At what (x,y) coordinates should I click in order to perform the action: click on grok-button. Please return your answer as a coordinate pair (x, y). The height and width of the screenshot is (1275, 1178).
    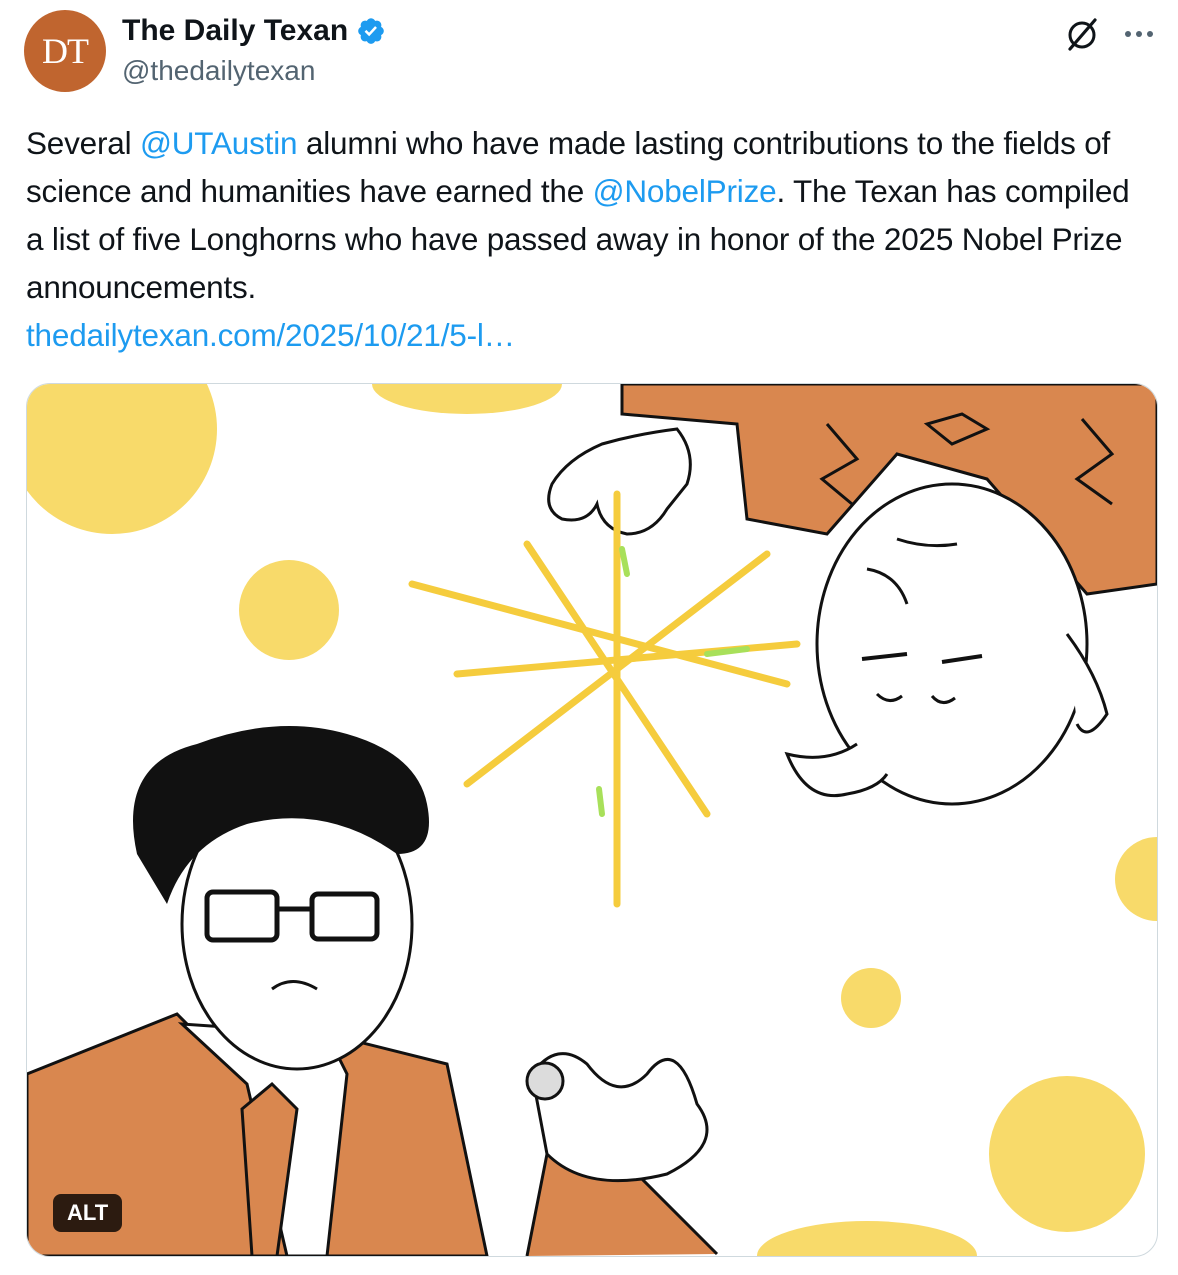
    Looking at the image, I should click on (1082, 34).